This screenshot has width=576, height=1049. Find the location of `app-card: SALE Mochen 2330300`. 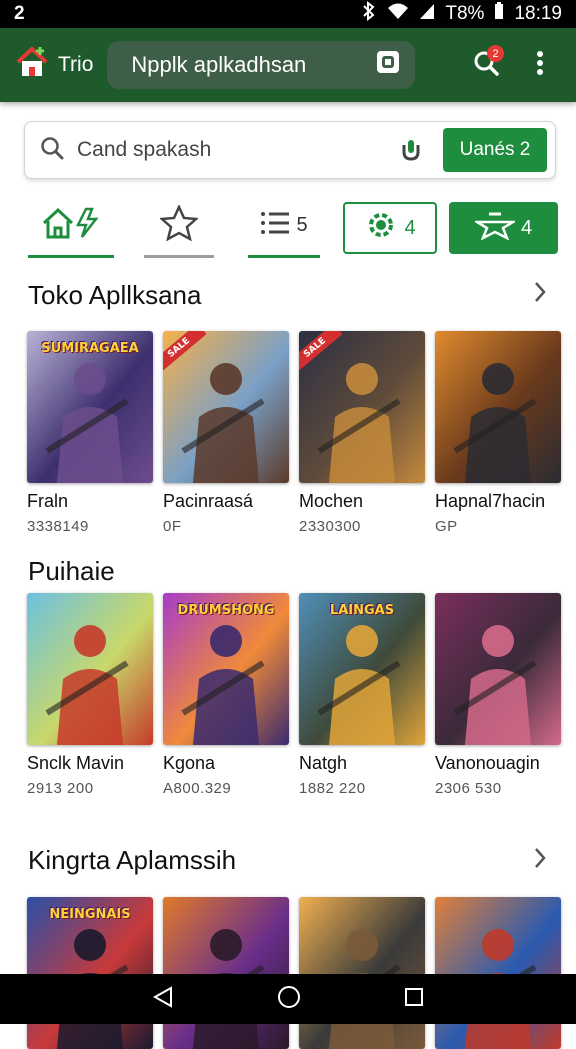

app-card: SALE Mochen 2330300 is located at coordinates (362, 433).